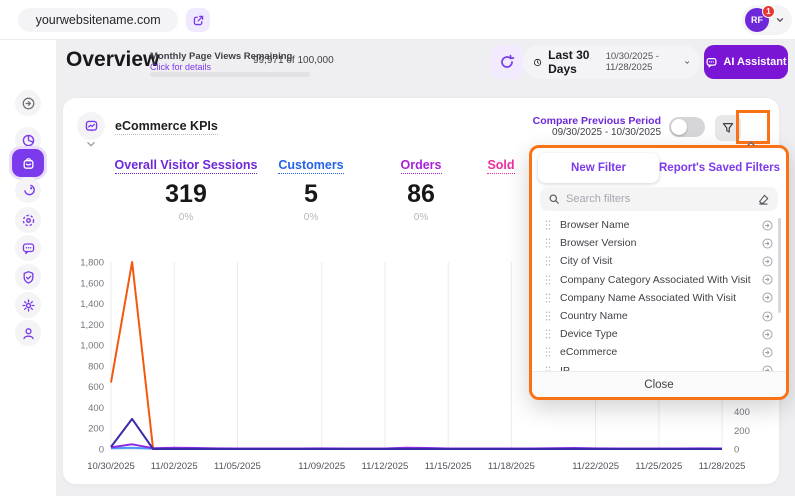  I want to click on search-icon, so click(554, 199).